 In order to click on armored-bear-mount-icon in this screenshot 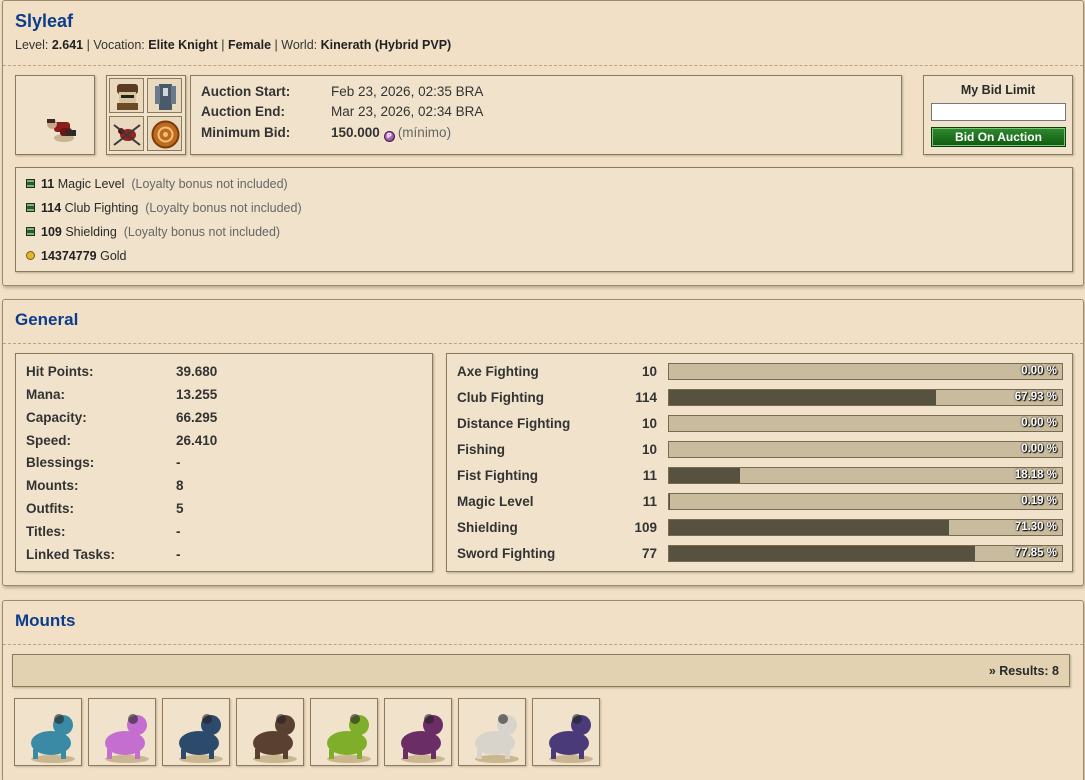, I will do `click(275, 738)`.